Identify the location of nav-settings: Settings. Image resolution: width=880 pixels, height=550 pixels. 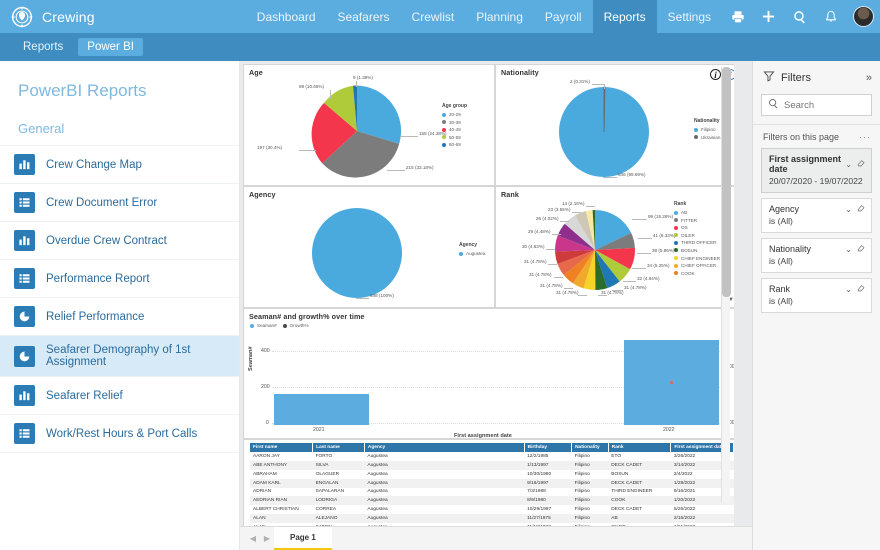
(689, 16).